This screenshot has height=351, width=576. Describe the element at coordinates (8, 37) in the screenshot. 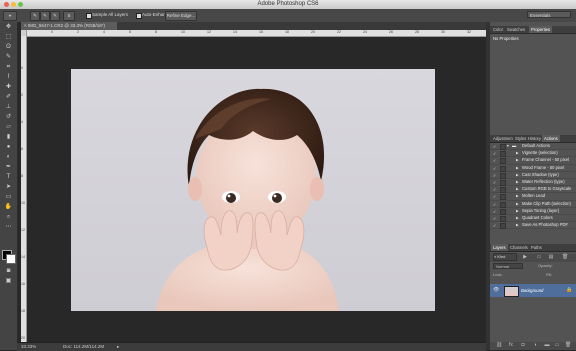

I see `marquee-tool-icon: ⬚` at that location.